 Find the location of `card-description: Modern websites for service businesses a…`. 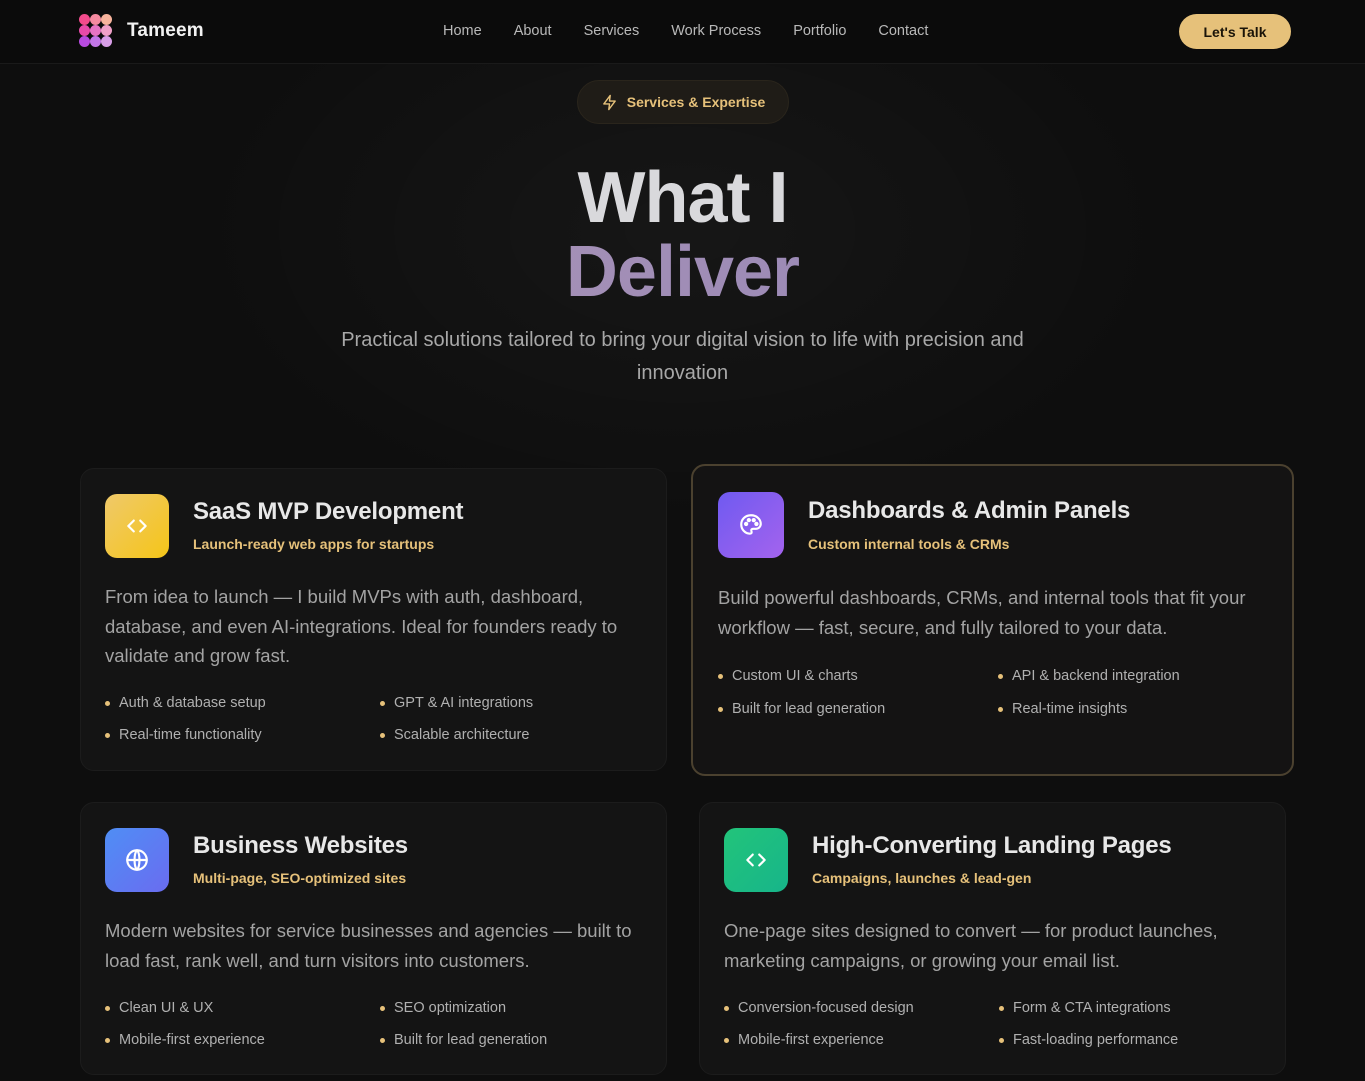

card-description: Modern websites for service businesses a… is located at coordinates (368, 945).